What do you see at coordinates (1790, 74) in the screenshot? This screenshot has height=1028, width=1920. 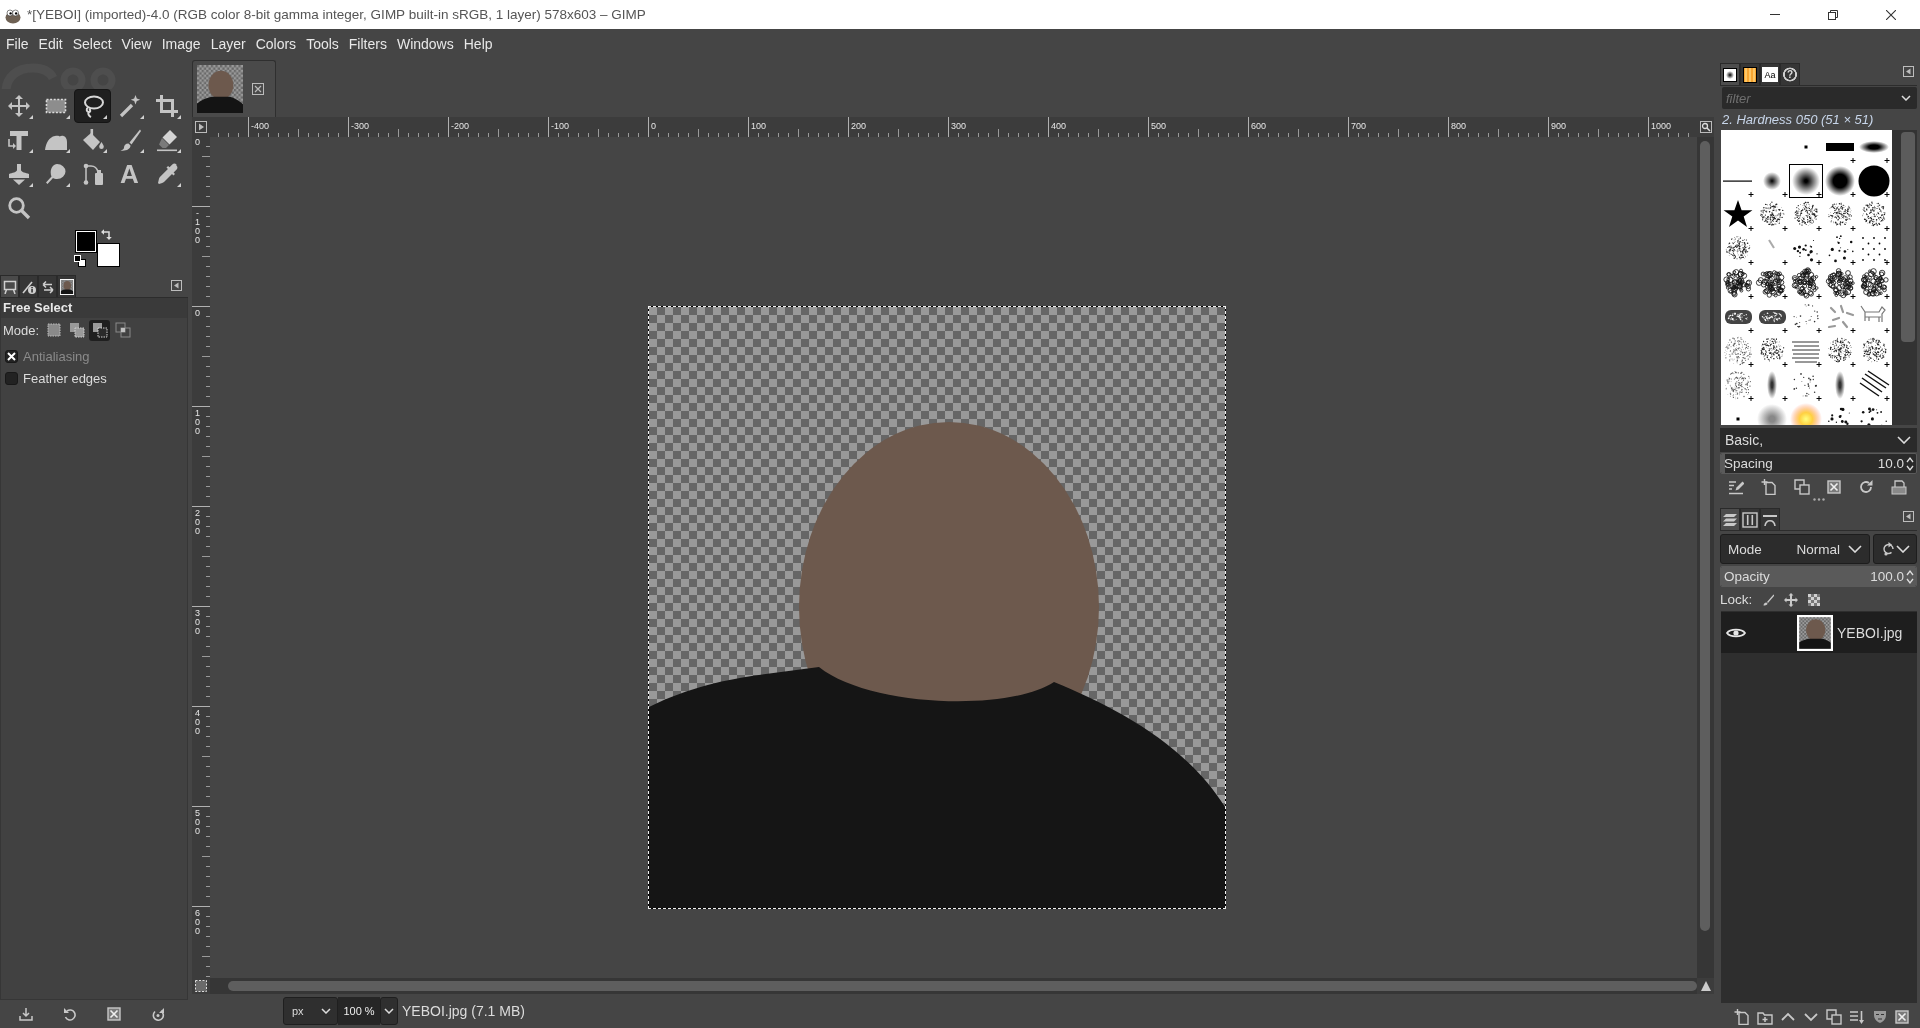 I see `dock-tab: ?` at bounding box center [1790, 74].